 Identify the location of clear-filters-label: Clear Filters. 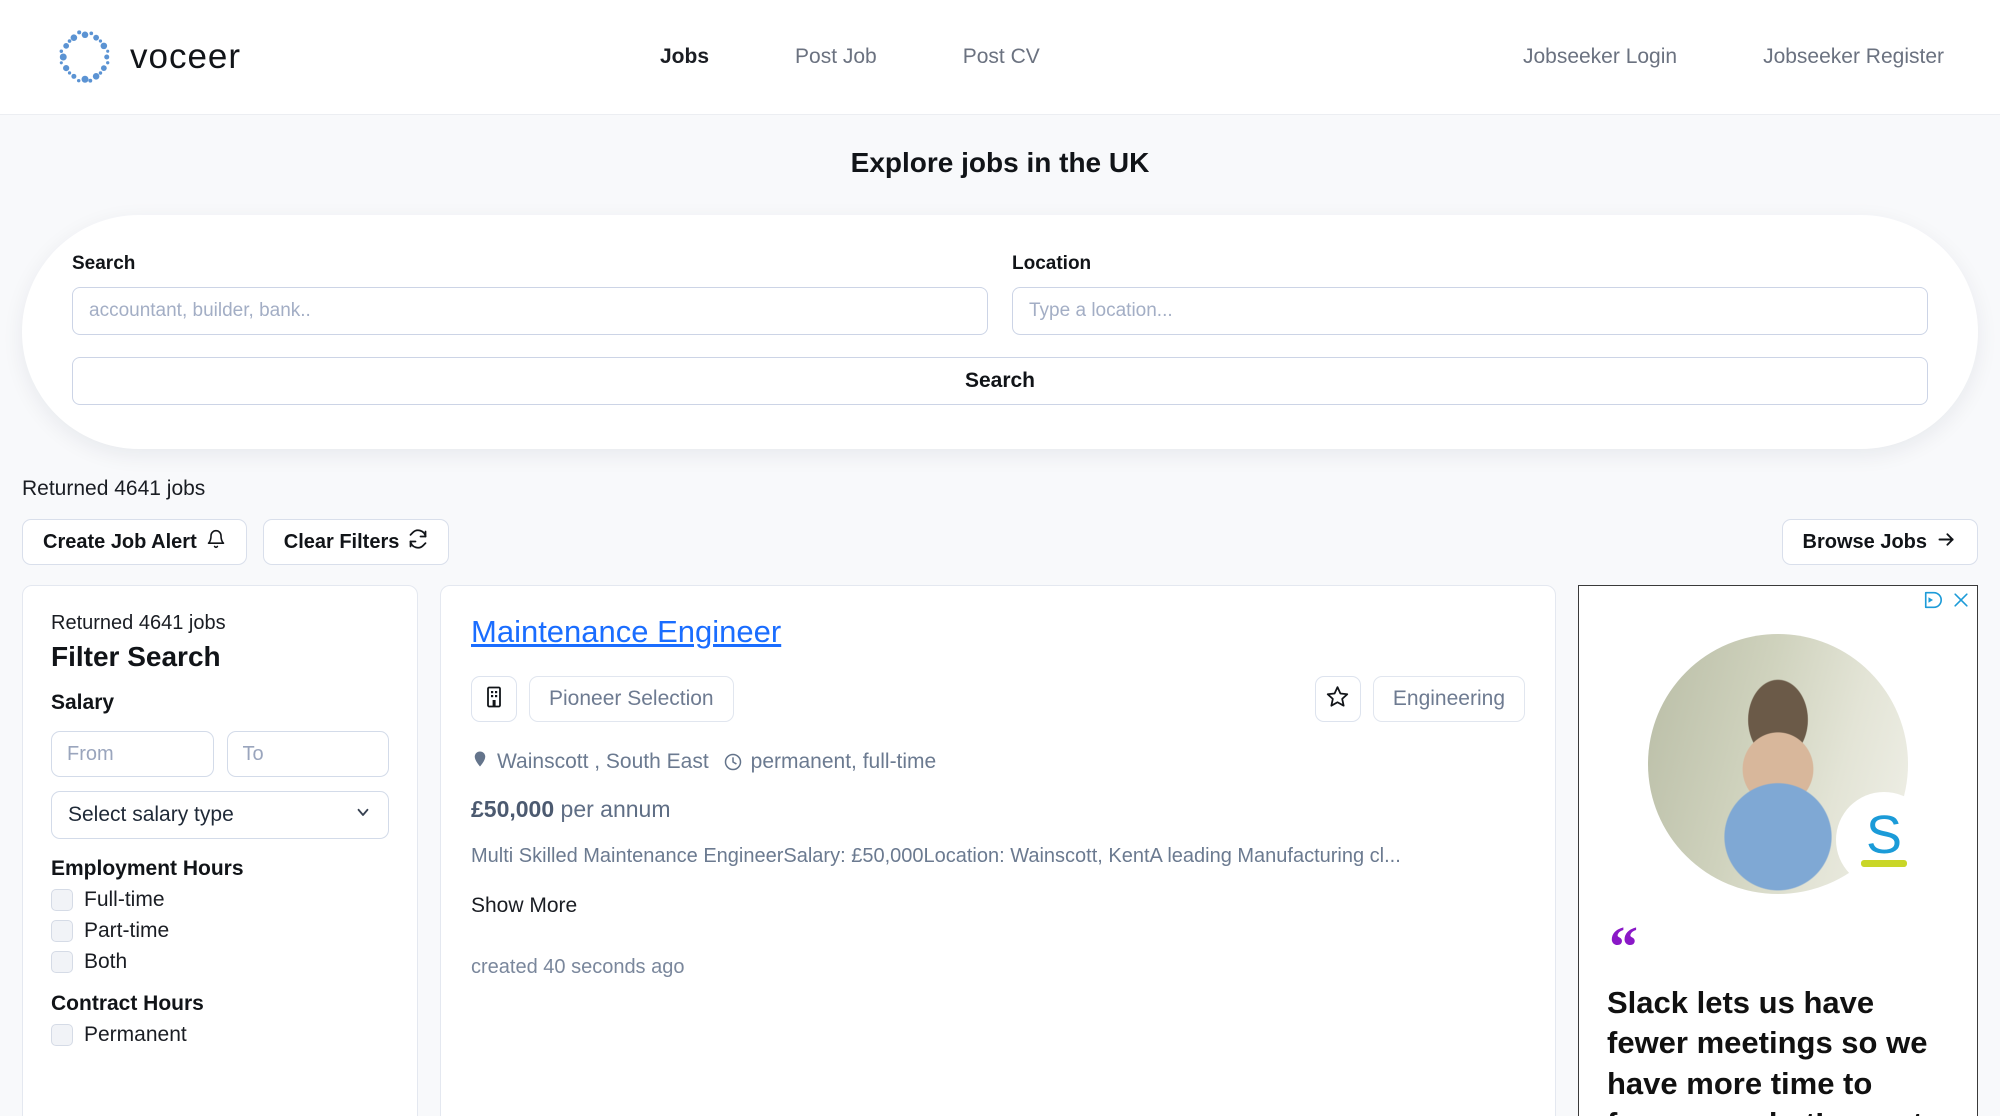
(341, 541).